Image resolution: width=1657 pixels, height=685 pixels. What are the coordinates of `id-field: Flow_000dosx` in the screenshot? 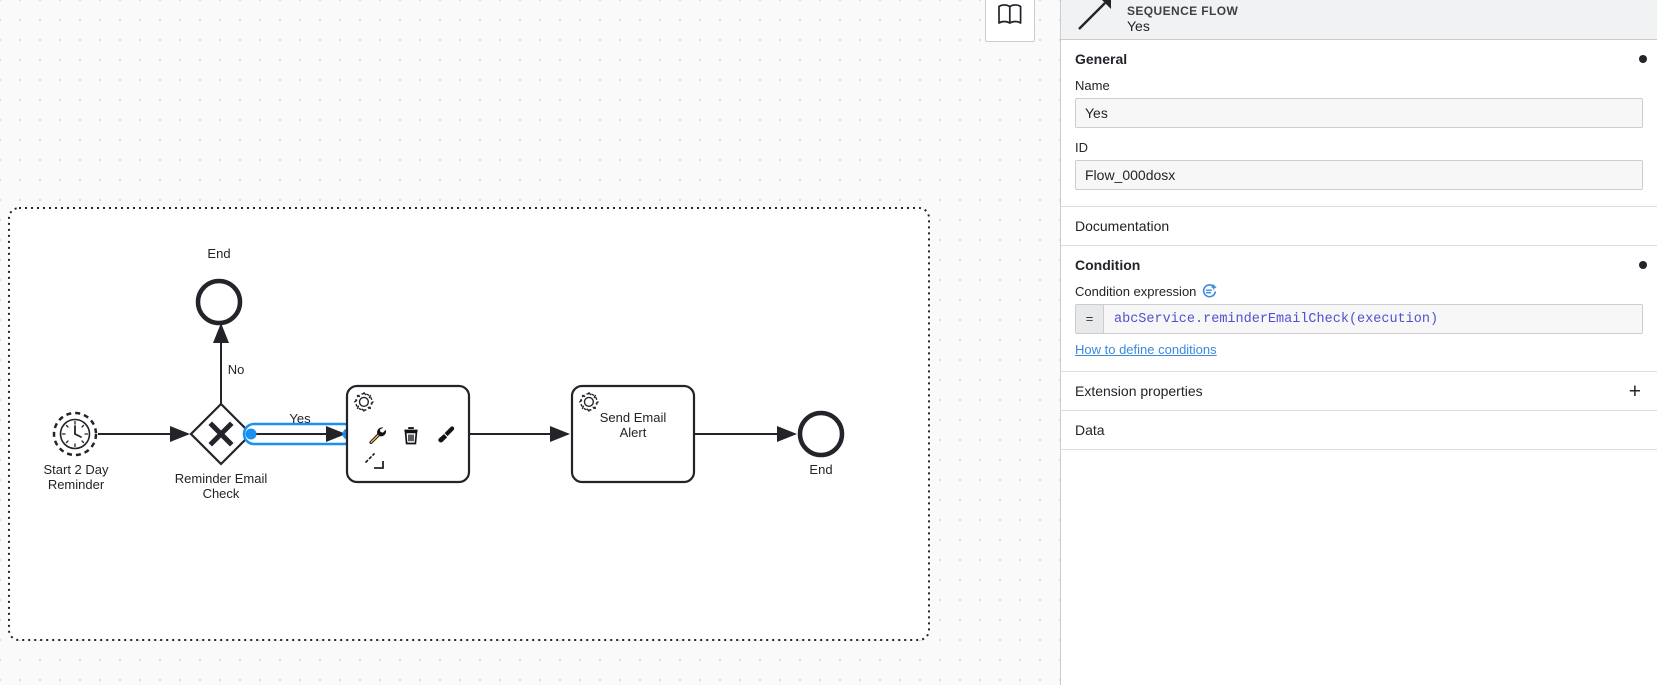 It's located at (1359, 175).